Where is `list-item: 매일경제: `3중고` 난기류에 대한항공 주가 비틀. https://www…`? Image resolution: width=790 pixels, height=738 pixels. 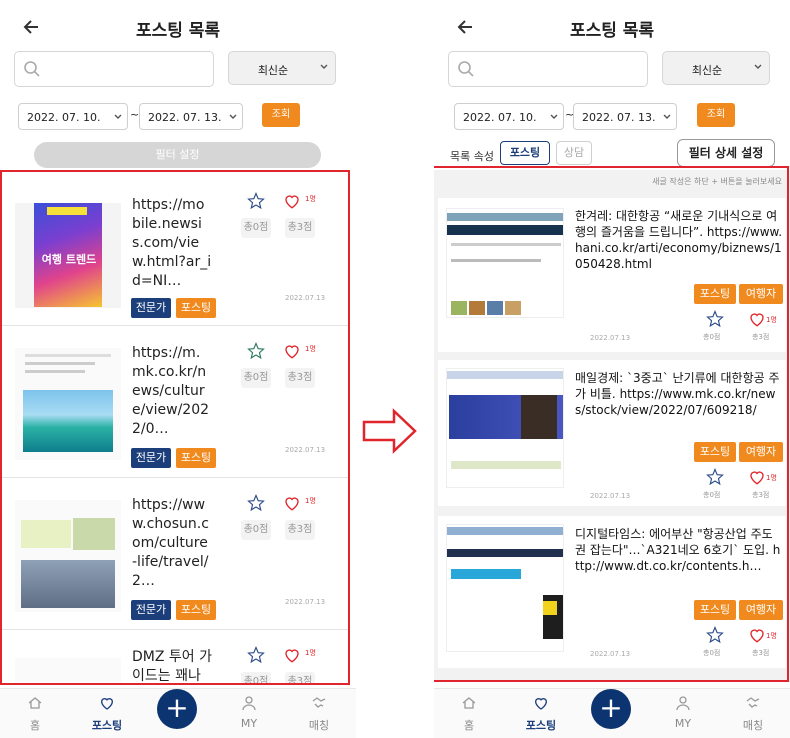 list-item: 매일경제: `3중고` 난기류에 대한항공 주가 비틀. https://www… is located at coordinates (612, 433).